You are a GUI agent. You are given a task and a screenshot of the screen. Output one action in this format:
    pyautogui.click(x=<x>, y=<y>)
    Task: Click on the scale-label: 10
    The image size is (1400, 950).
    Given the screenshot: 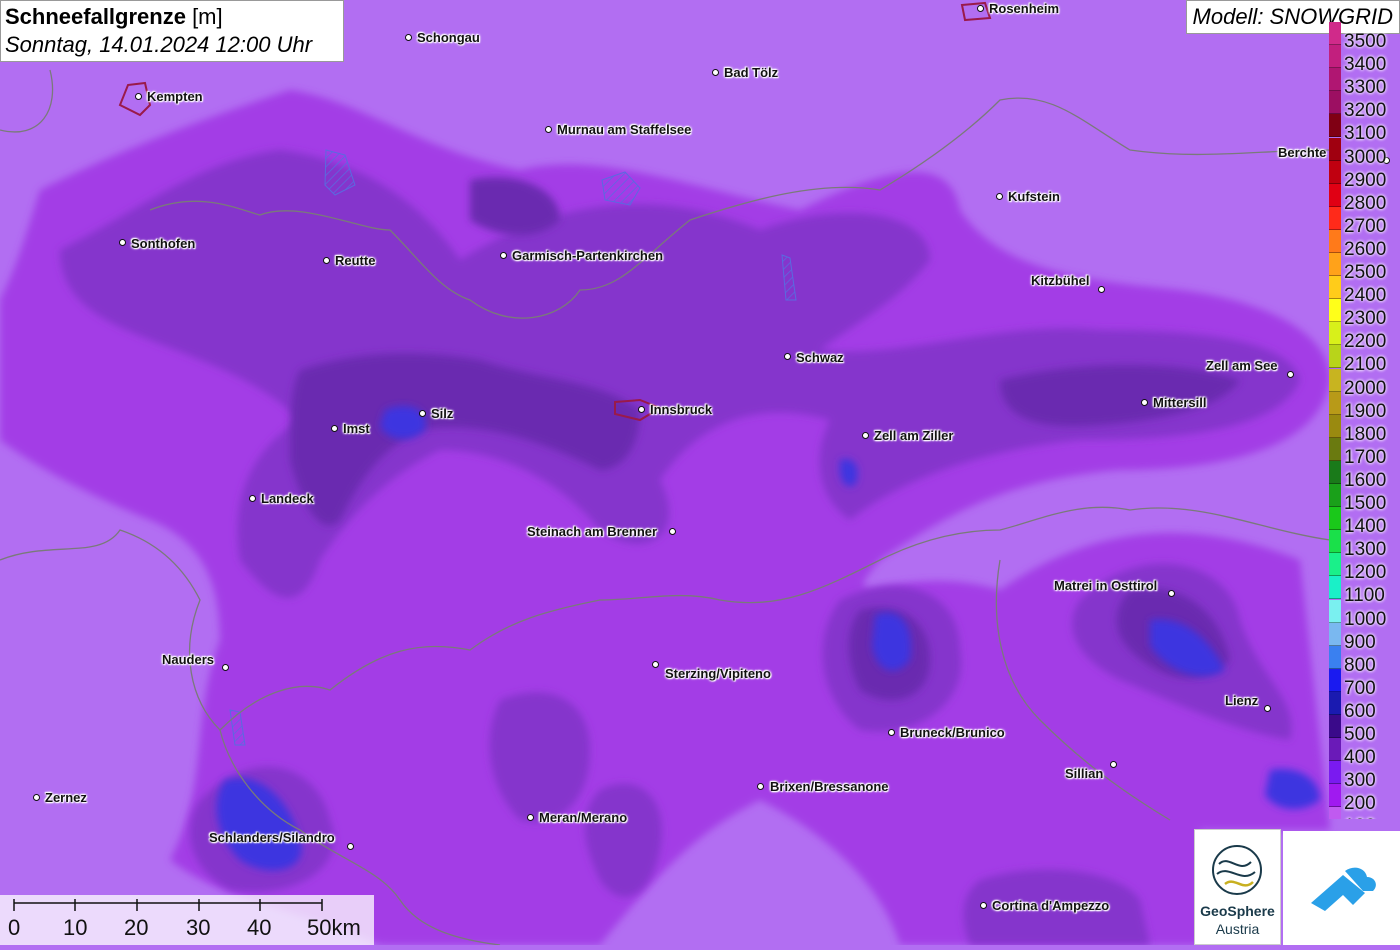 What is the action you would take?
    pyautogui.click(x=75, y=927)
    